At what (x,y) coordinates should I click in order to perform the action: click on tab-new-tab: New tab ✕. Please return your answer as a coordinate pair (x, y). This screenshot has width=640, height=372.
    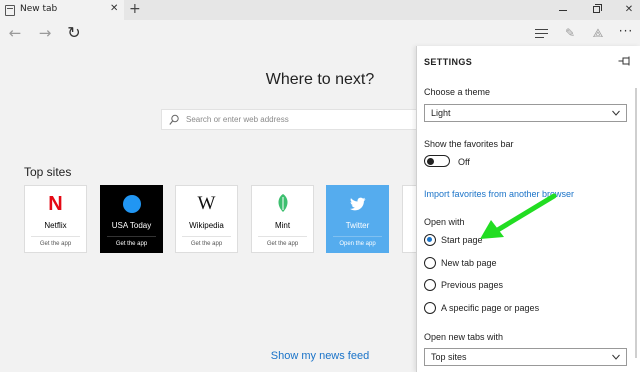
    Looking at the image, I should click on (62, 10).